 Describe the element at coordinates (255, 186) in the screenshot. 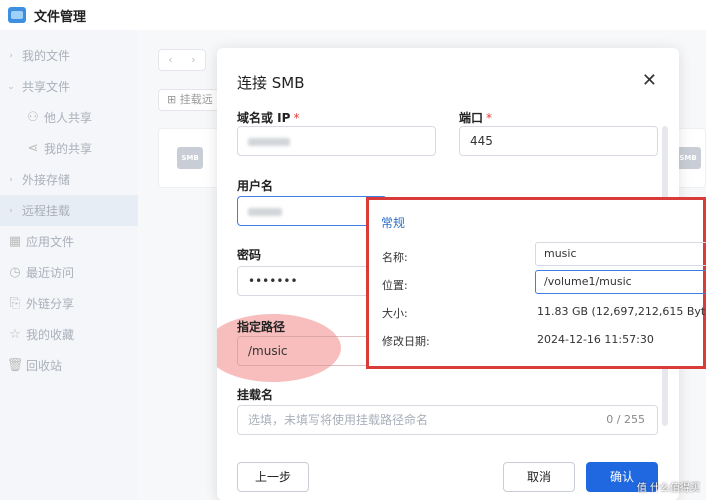

I see `username-label: 用户名` at that location.